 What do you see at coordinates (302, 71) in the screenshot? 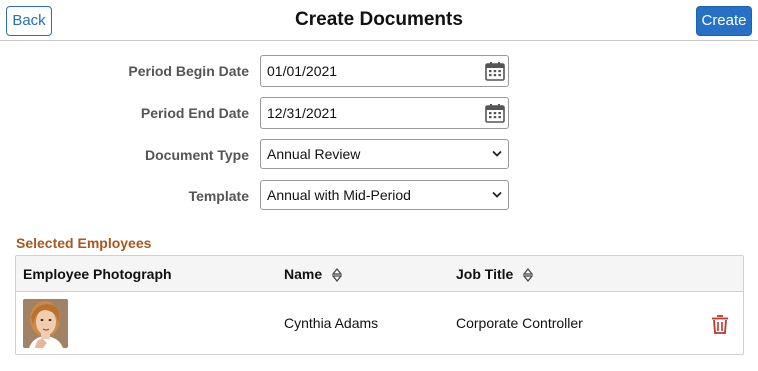
I see `begin-date-value: 01/01/2021` at bounding box center [302, 71].